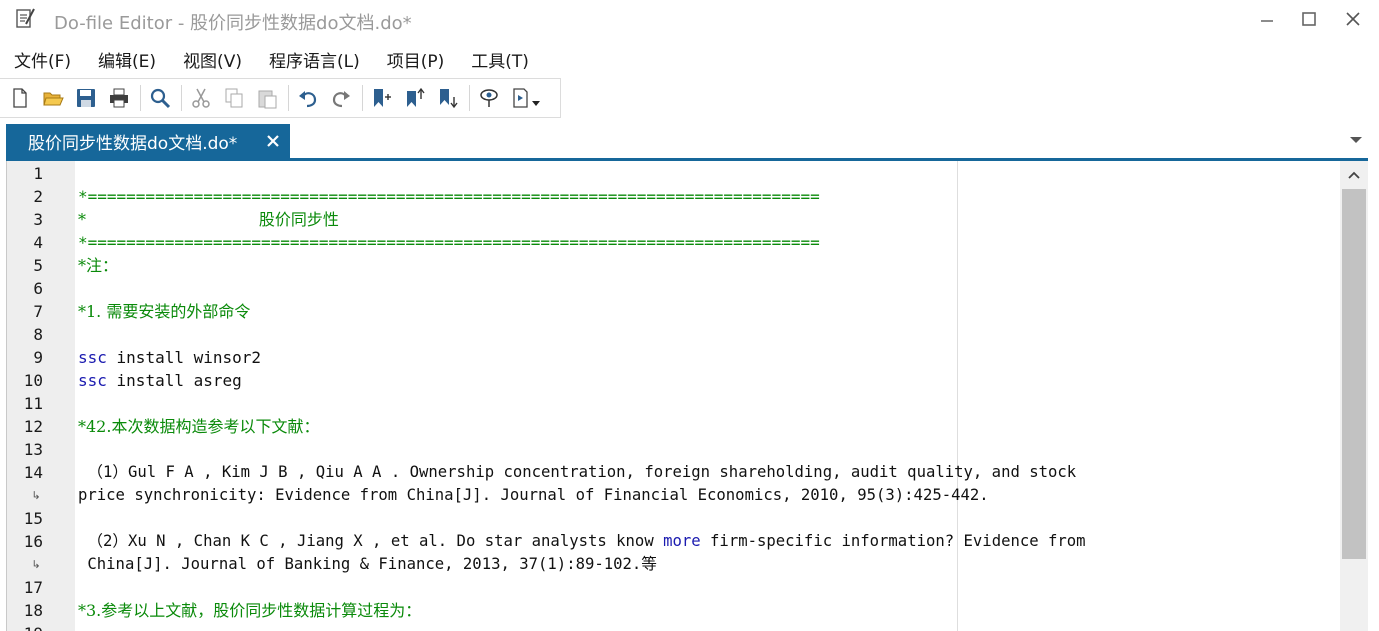 This screenshot has height=631, width=1379. Describe the element at coordinates (33, 403) in the screenshot. I see `line-number: 11` at that location.